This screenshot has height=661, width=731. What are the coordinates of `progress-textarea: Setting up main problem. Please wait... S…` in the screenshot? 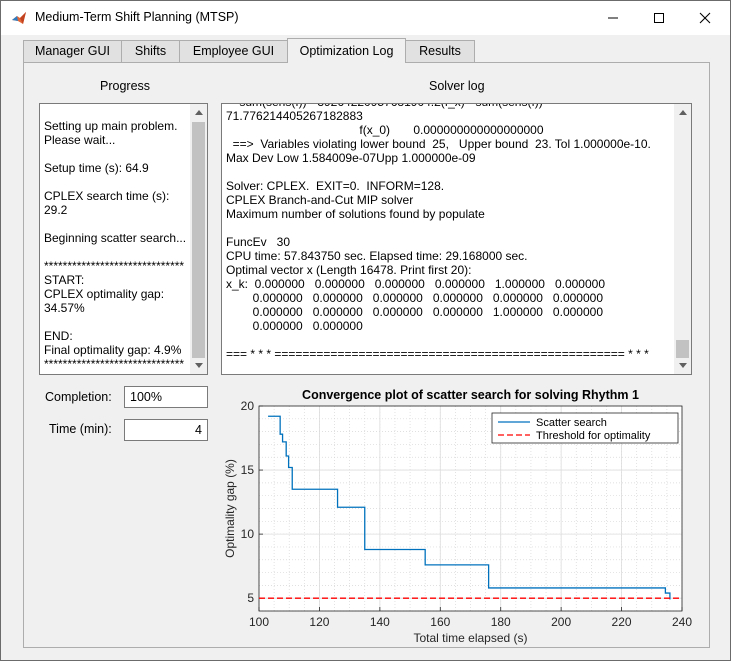 It's located at (123, 239).